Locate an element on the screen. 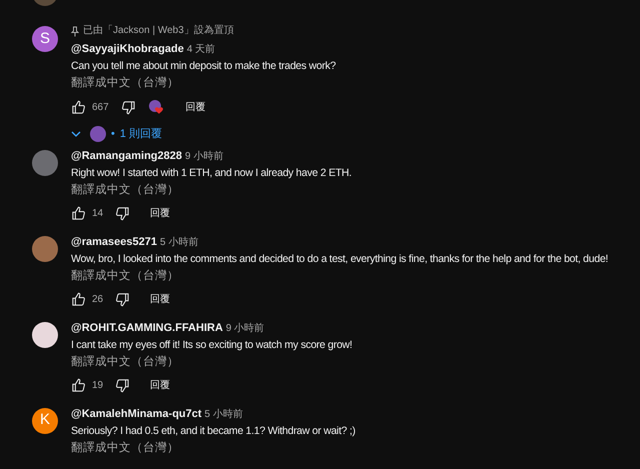 This screenshot has width=640, height=469. comment-text: Can you tell me about min deposit to make the trades work? is located at coordinates (203, 66).